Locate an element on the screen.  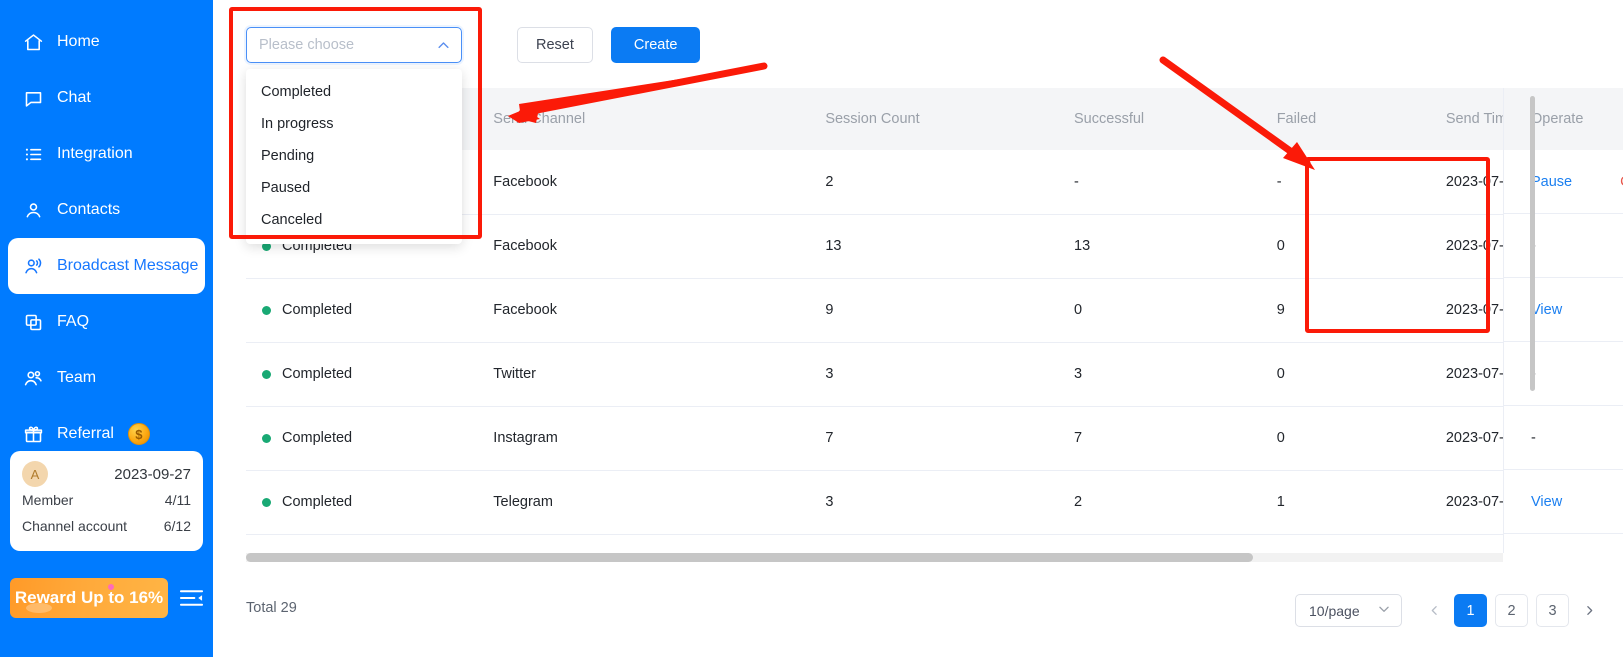
table-row: Completed Facebook 9 0 9 2023-07-0 is located at coordinates (897, 310).